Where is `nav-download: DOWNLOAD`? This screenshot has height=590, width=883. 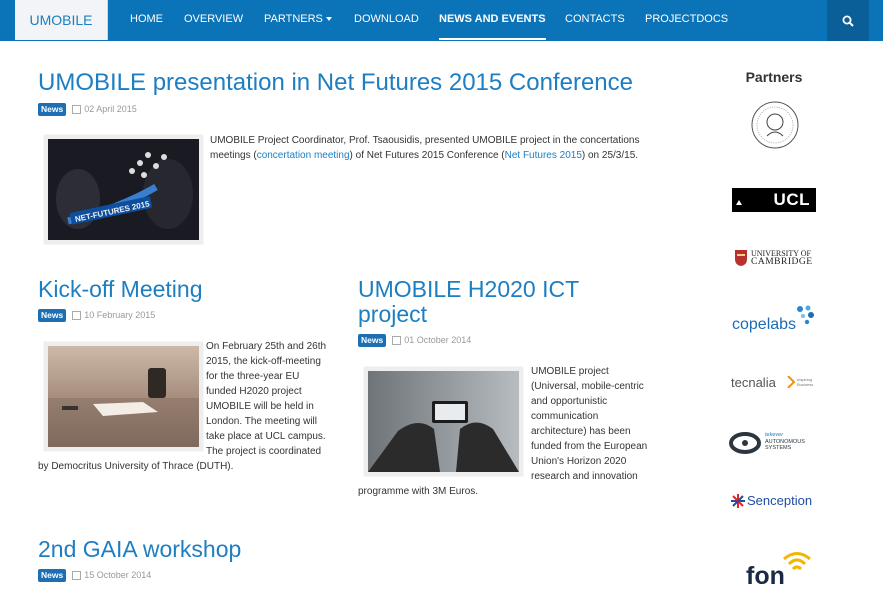 nav-download: DOWNLOAD is located at coordinates (386, 20).